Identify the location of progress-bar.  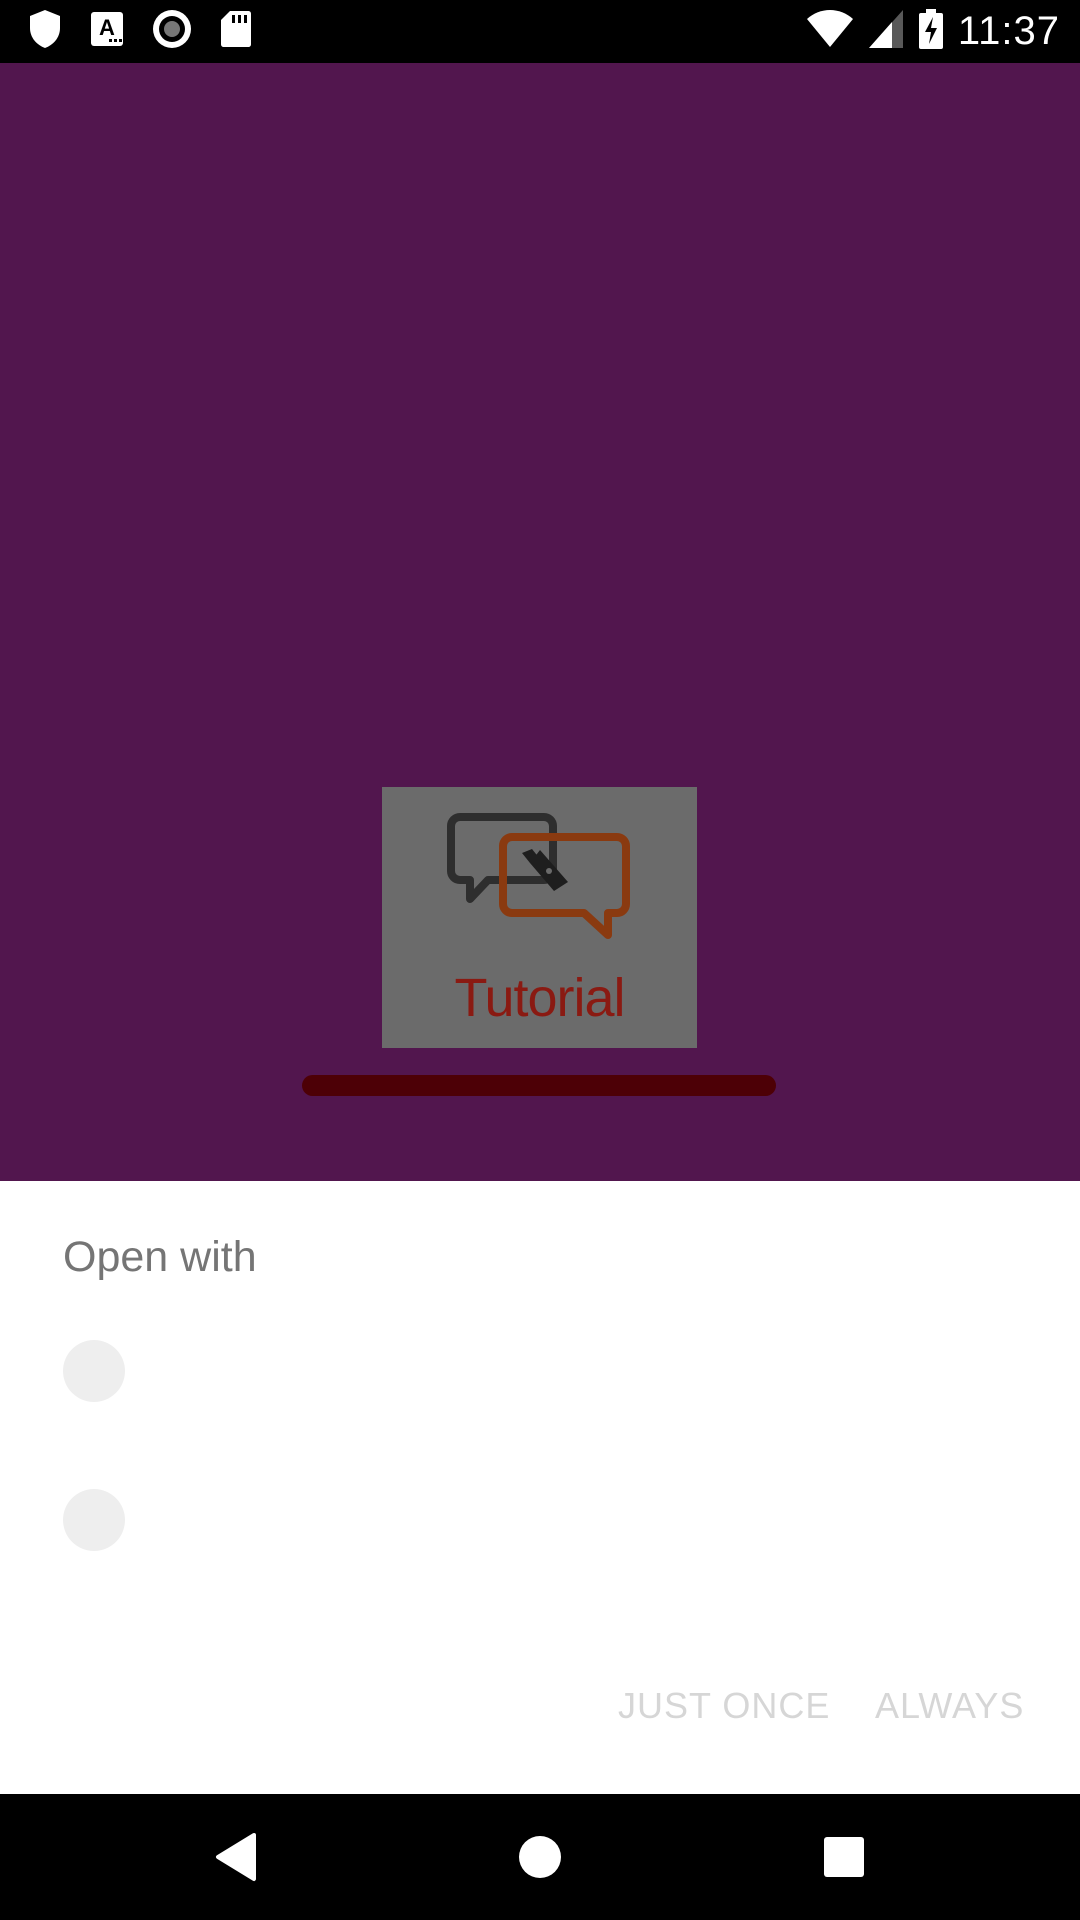
(539, 1085).